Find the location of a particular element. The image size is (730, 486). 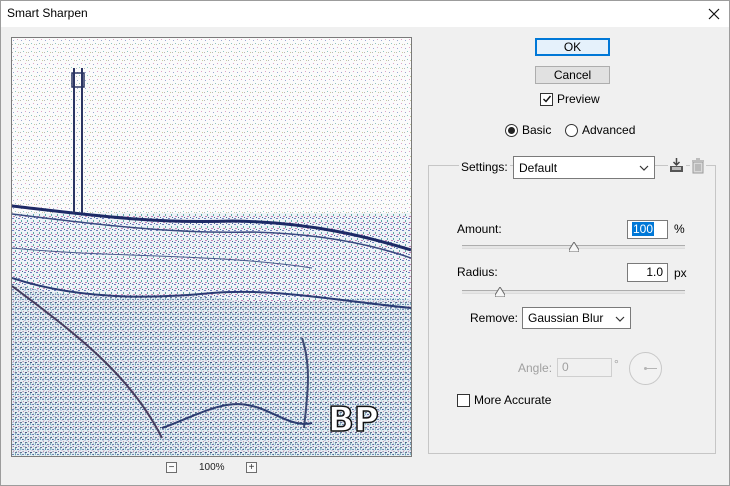

checkmark-icon is located at coordinates (546, 99).